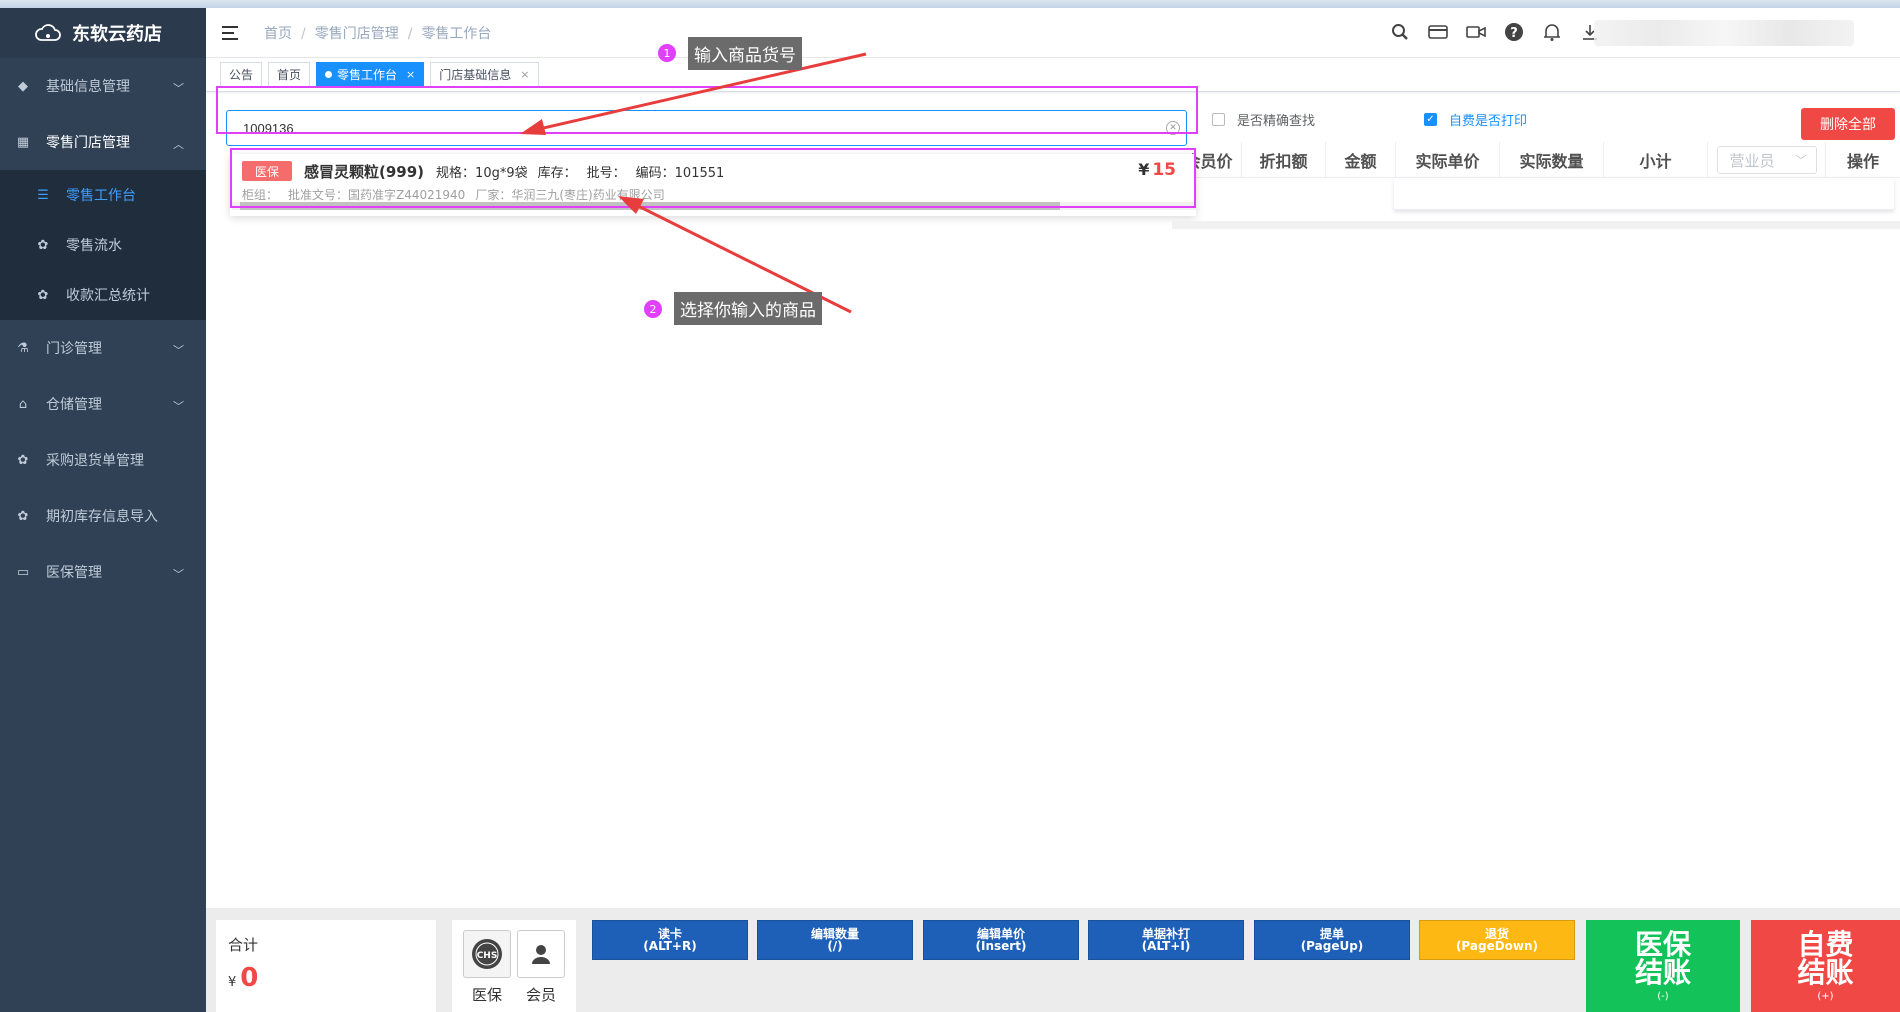 Image resolution: width=1900 pixels, height=1012 pixels. What do you see at coordinates (835, 940) in the screenshot?
I see `edit-quantity-button: 编辑数量 (/)` at bounding box center [835, 940].